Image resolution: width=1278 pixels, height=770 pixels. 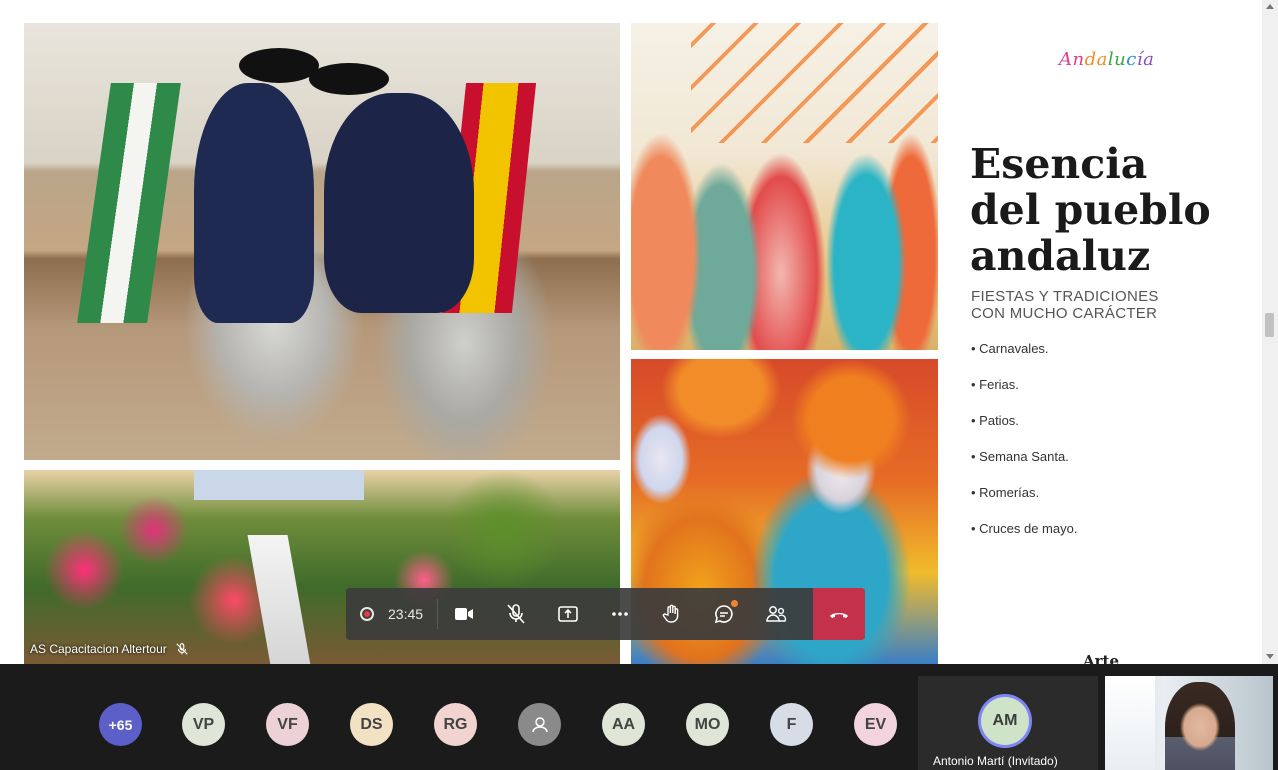 I want to click on vertical-scrollbar, so click(x=1270, y=332).